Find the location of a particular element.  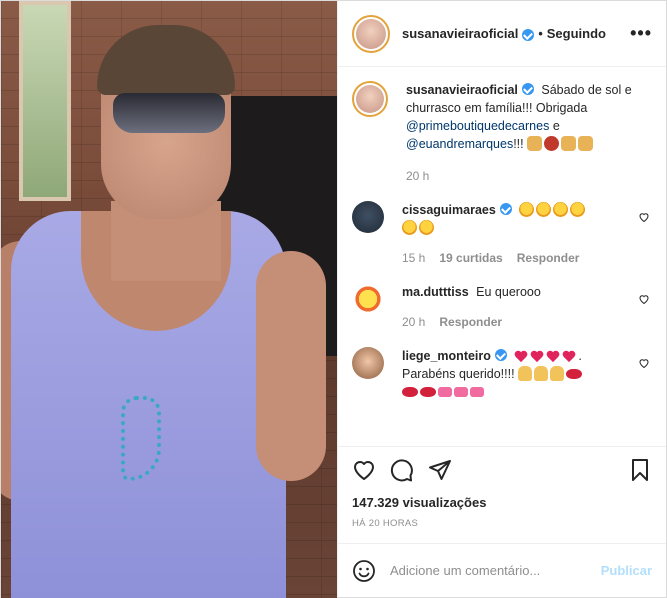

comment-composer: Publicar is located at coordinates (502, 570).